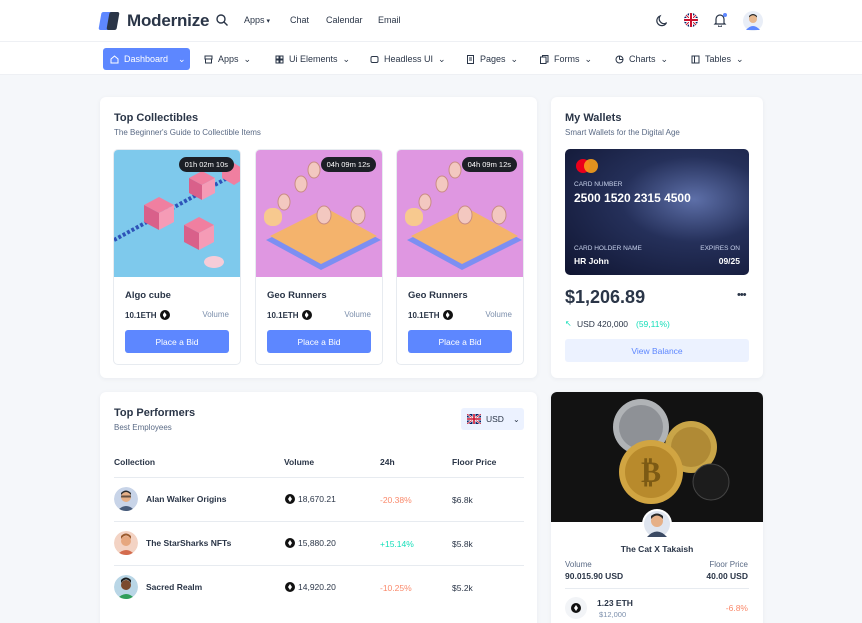 This screenshot has height=623, width=862. What do you see at coordinates (312, 59) in the screenshot?
I see `menu-ui-elements: Ui Elements ⌄` at bounding box center [312, 59].